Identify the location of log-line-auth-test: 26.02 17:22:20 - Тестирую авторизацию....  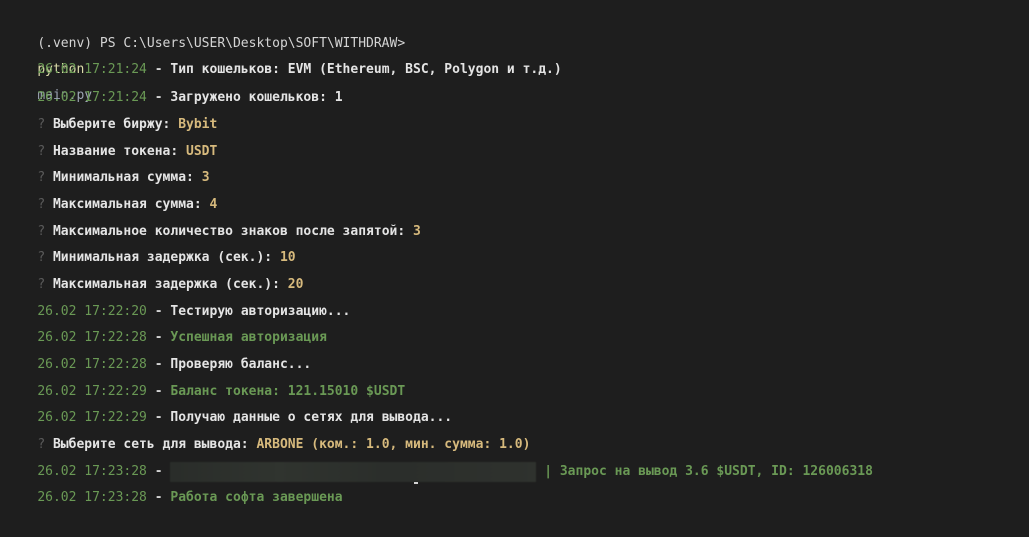
(194, 311).